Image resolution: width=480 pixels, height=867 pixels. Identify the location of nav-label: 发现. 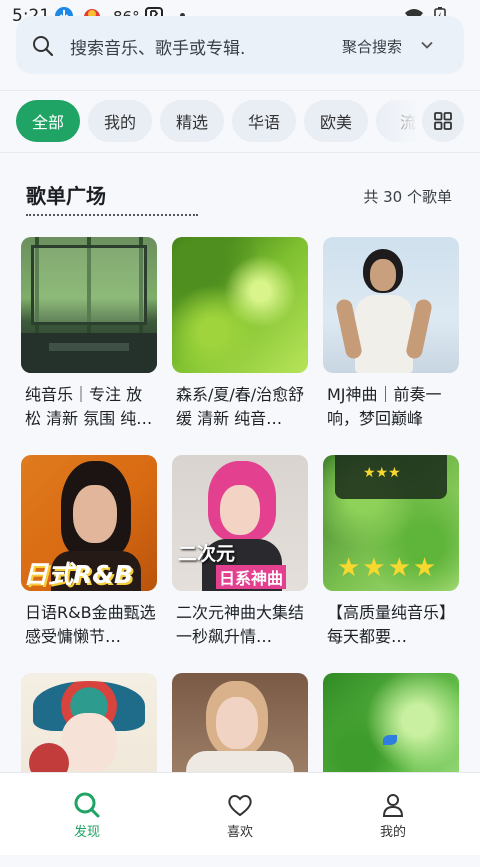
(86, 832).